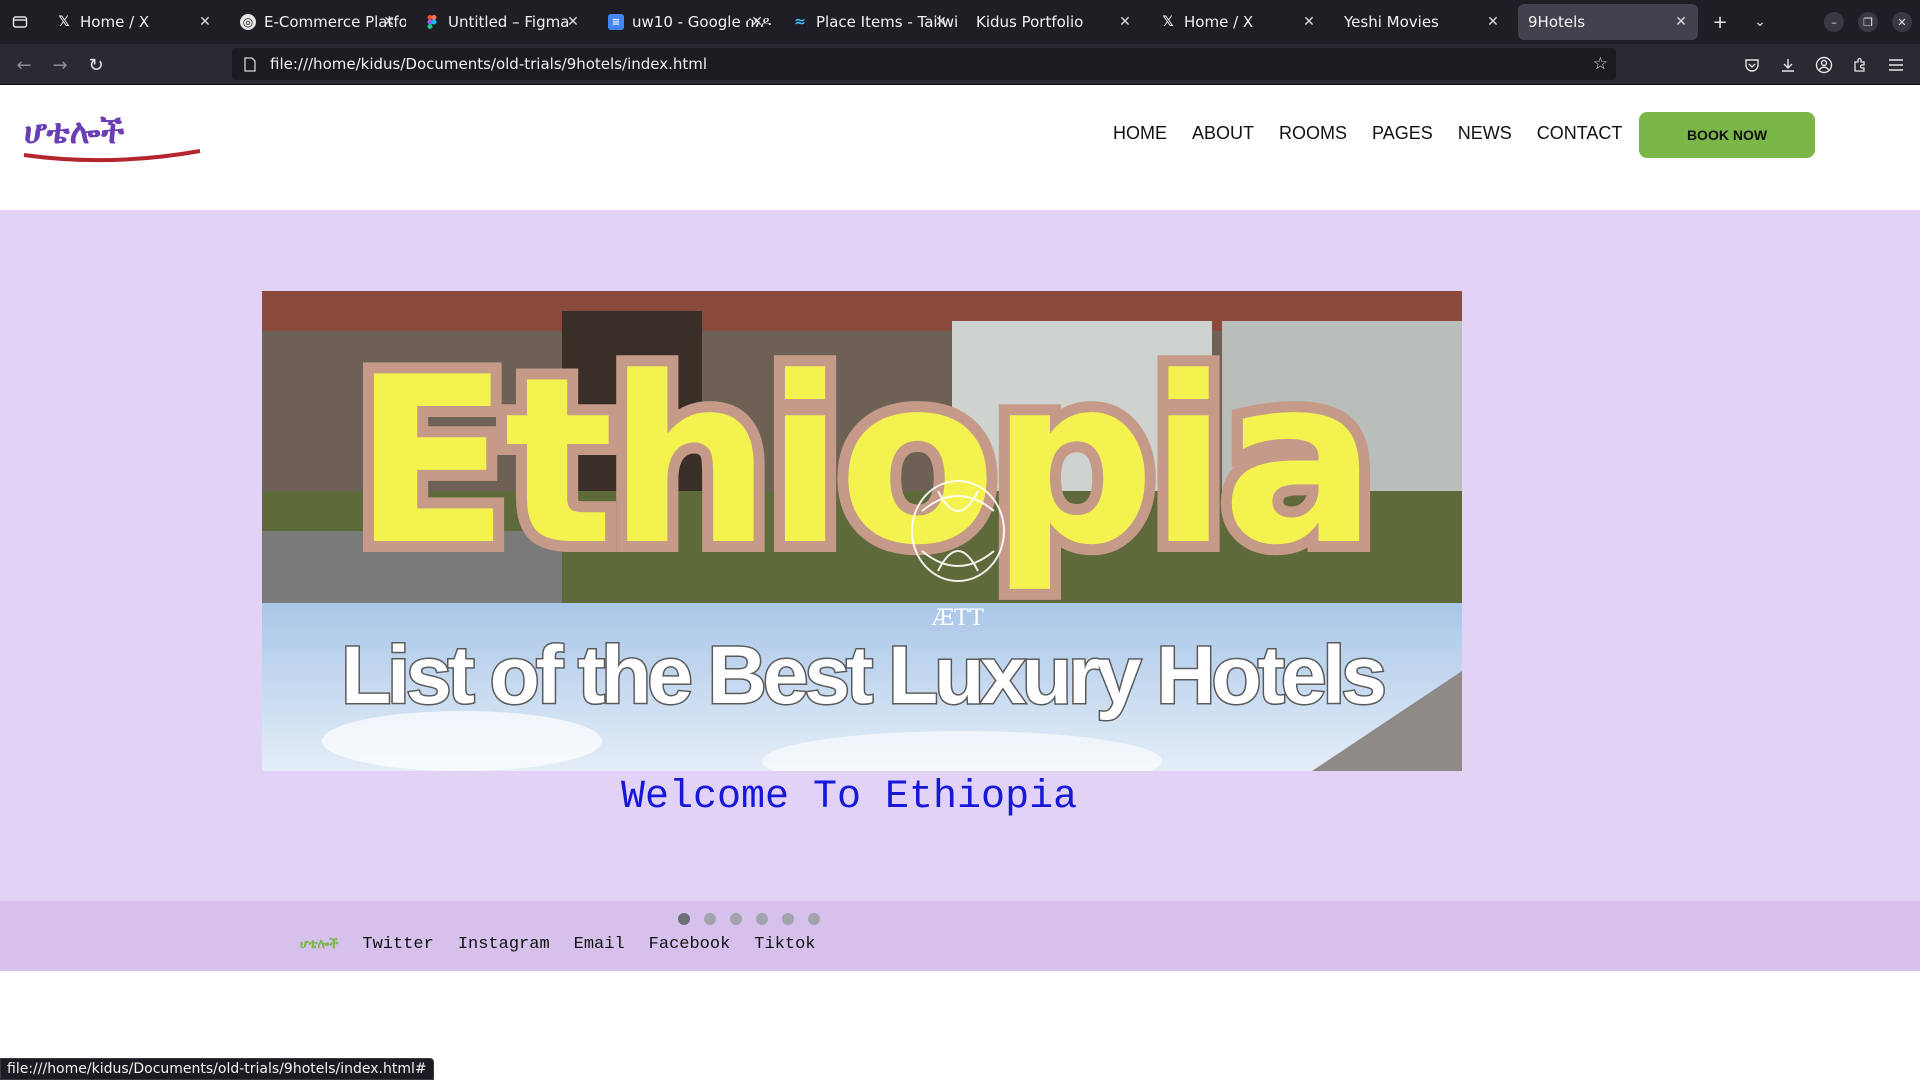  What do you see at coordinates (690, 944) in the screenshot?
I see `footer-link-facebook: Facebook` at bounding box center [690, 944].